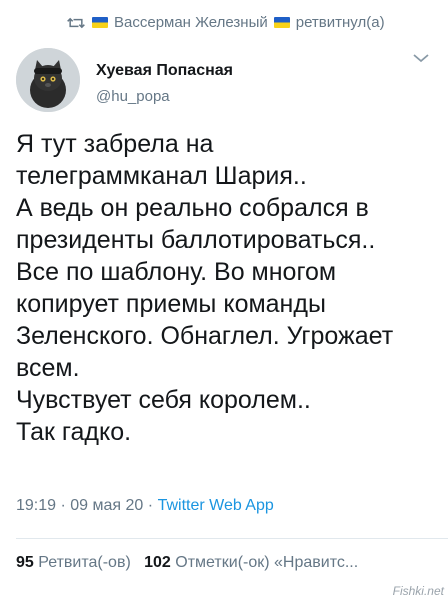 The image size is (448, 600). I want to click on tweet-line: Я тут забрела на, so click(115, 144).